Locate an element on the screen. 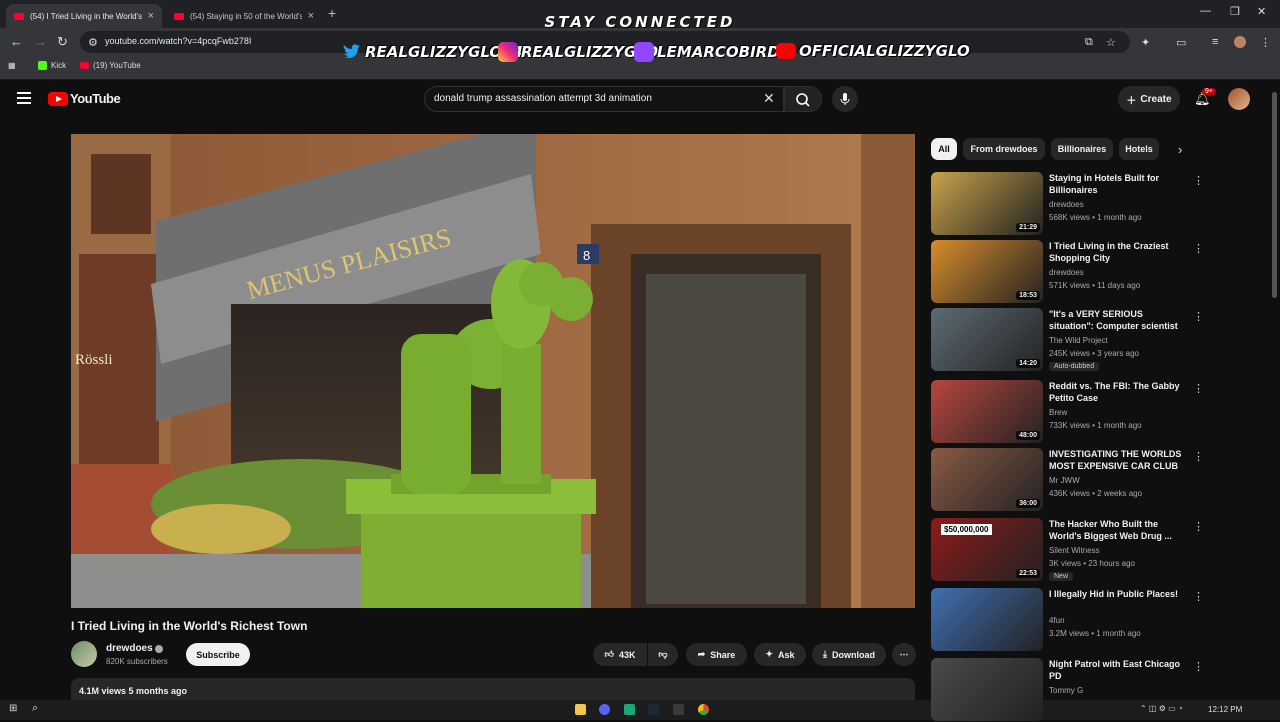 This screenshot has height=722, width=1280. share-button: ➦ Share is located at coordinates (716, 654).